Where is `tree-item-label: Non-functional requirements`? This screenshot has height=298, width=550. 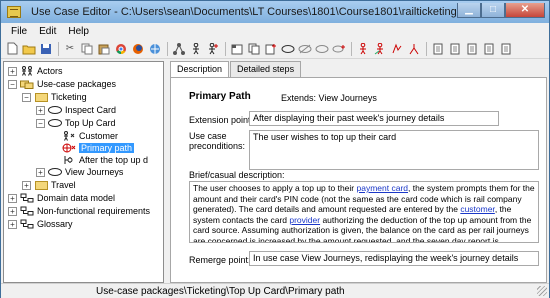 tree-item-label: Non-functional requirements is located at coordinates (94, 211).